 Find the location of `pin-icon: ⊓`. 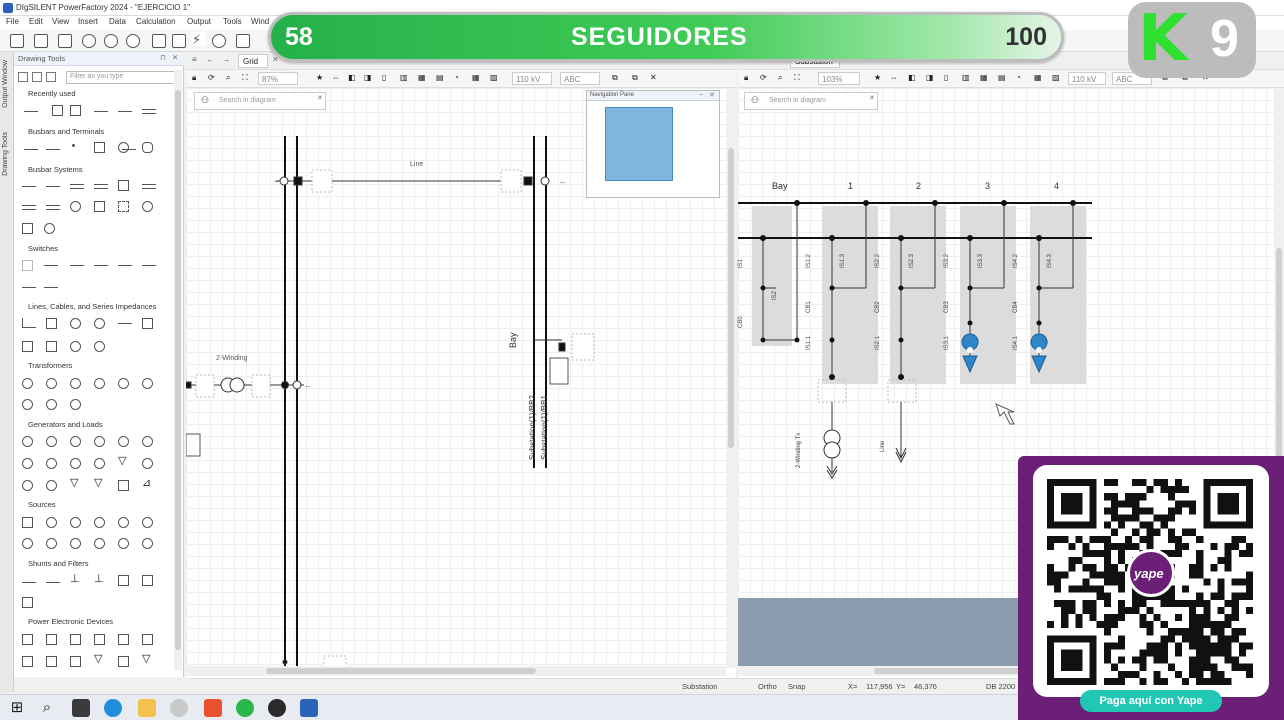

pin-icon: ⊓ is located at coordinates (163, 57).